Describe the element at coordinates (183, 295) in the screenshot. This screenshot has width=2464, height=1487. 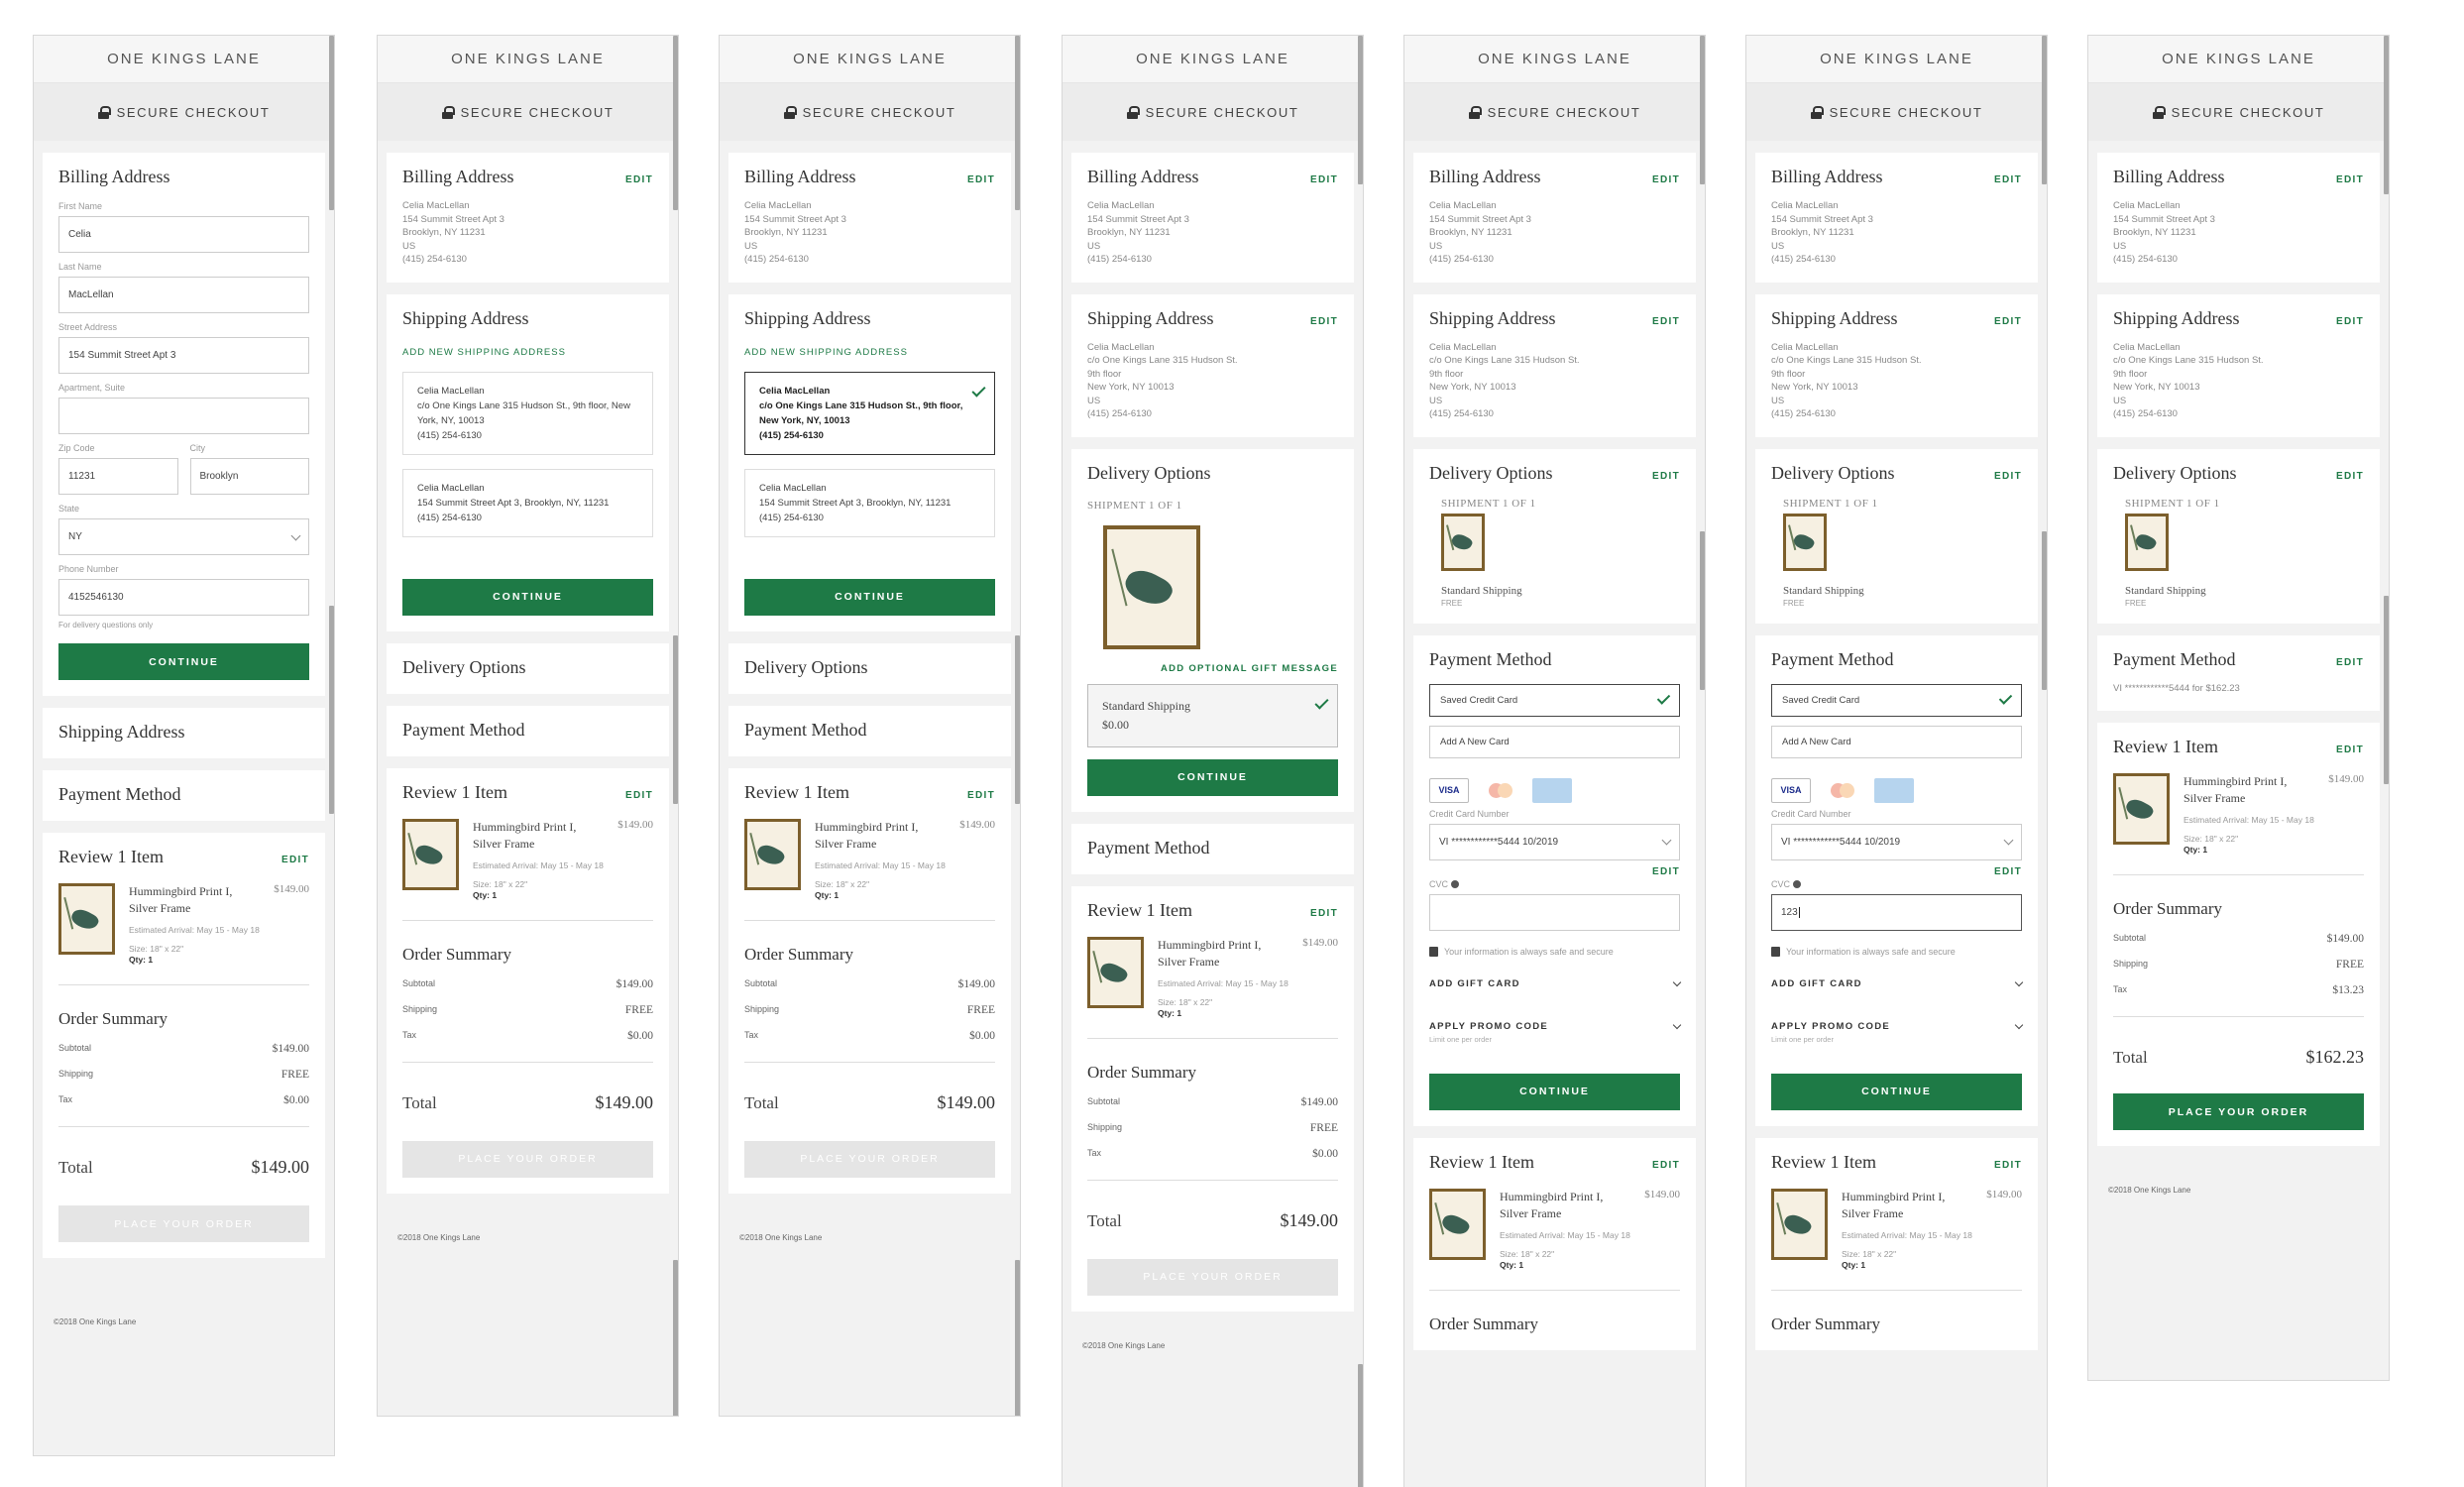
I see `last-name-input: MacLellan` at that location.